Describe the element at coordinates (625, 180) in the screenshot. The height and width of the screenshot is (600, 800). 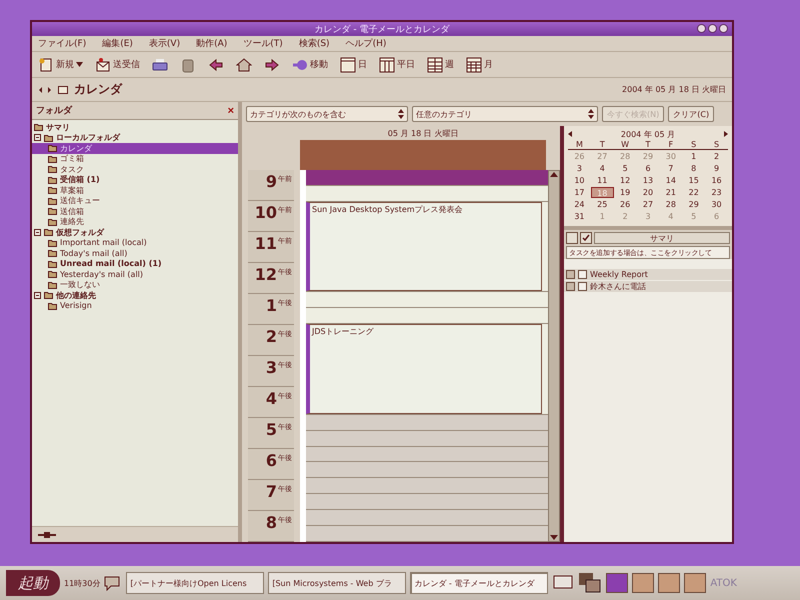
I see `calendar-day: 12` at that location.